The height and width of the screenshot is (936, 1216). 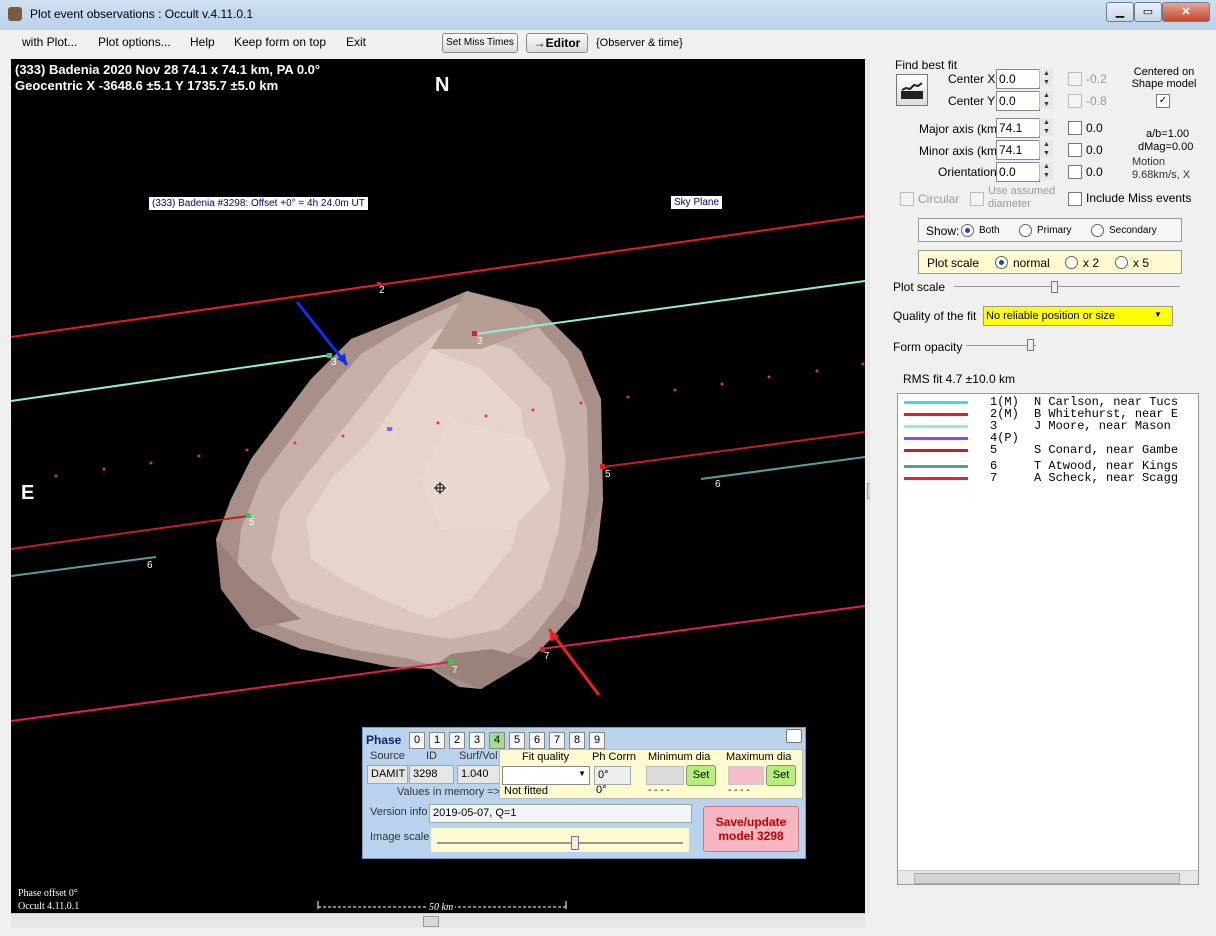 What do you see at coordinates (1046, 149) in the screenshot?
I see `minor-axis-spinner: ▲ ▼` at bounding box center [1046, 149].